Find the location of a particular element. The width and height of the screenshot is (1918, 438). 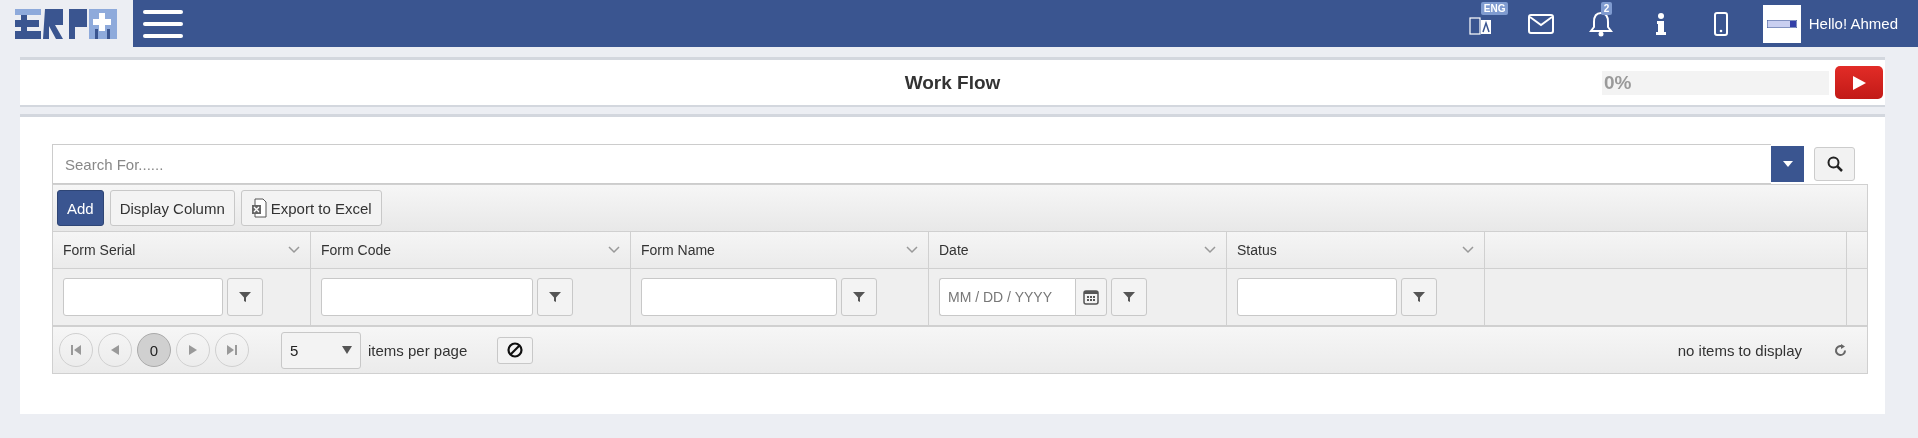

calendar-icon is located at coordinates (1091, 297).